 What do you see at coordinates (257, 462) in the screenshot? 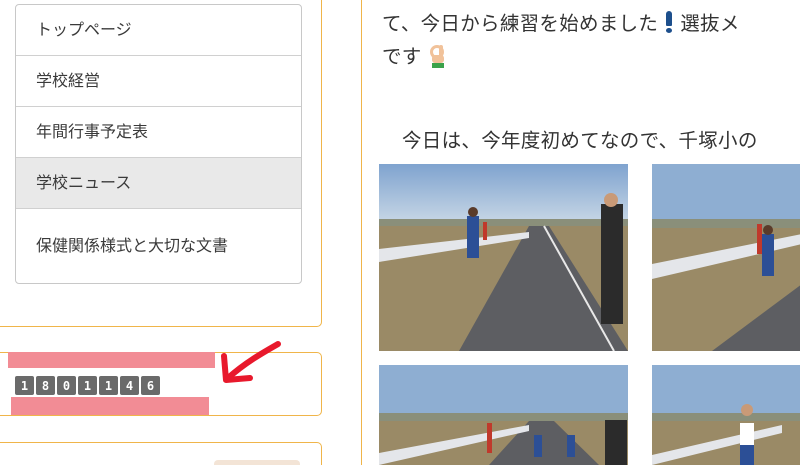
I see `sidebar-small-button` at bounding box center [257, 462].